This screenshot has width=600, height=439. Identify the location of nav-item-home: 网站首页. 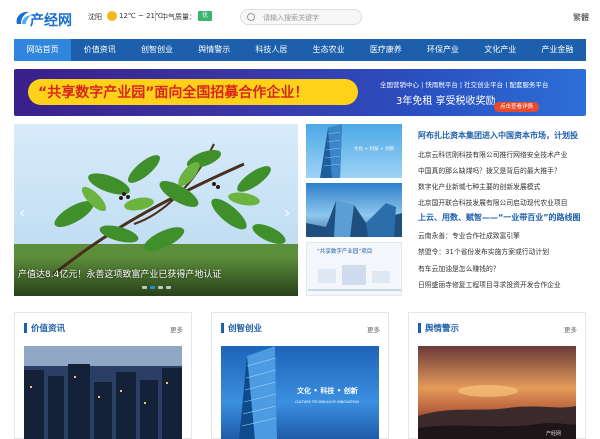
(43, 50).